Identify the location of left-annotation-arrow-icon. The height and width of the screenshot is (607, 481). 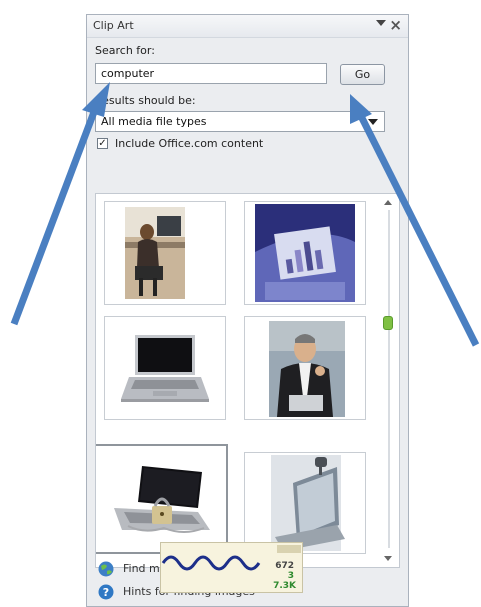
(54, 218).